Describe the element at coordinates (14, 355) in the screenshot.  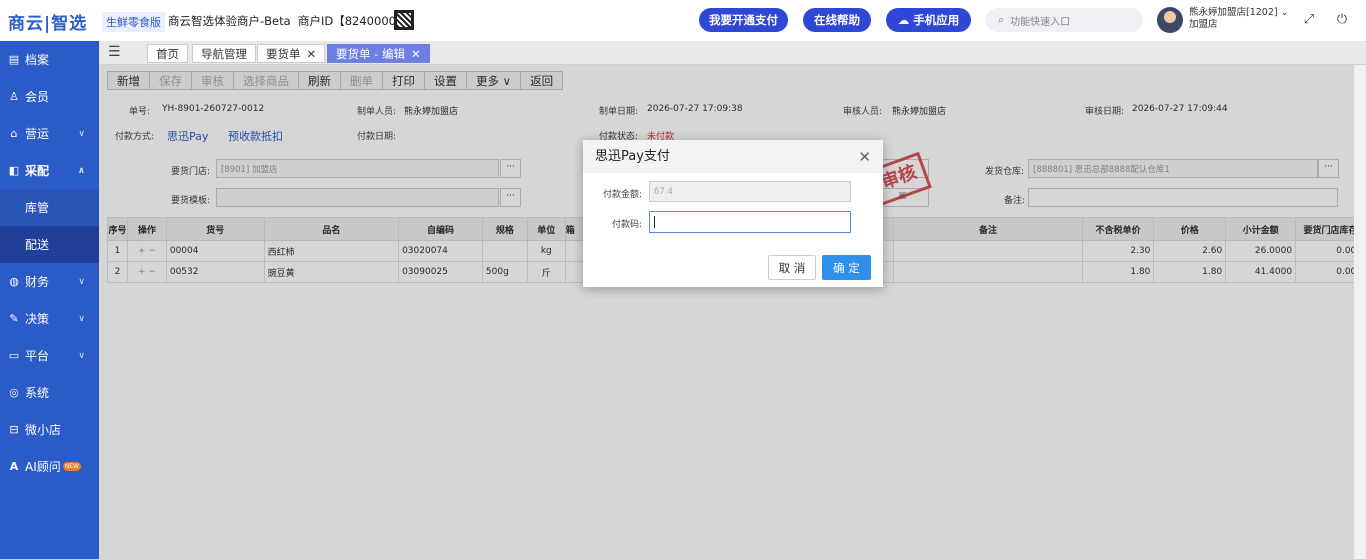
I see `platform-icon: ▭` at that location.